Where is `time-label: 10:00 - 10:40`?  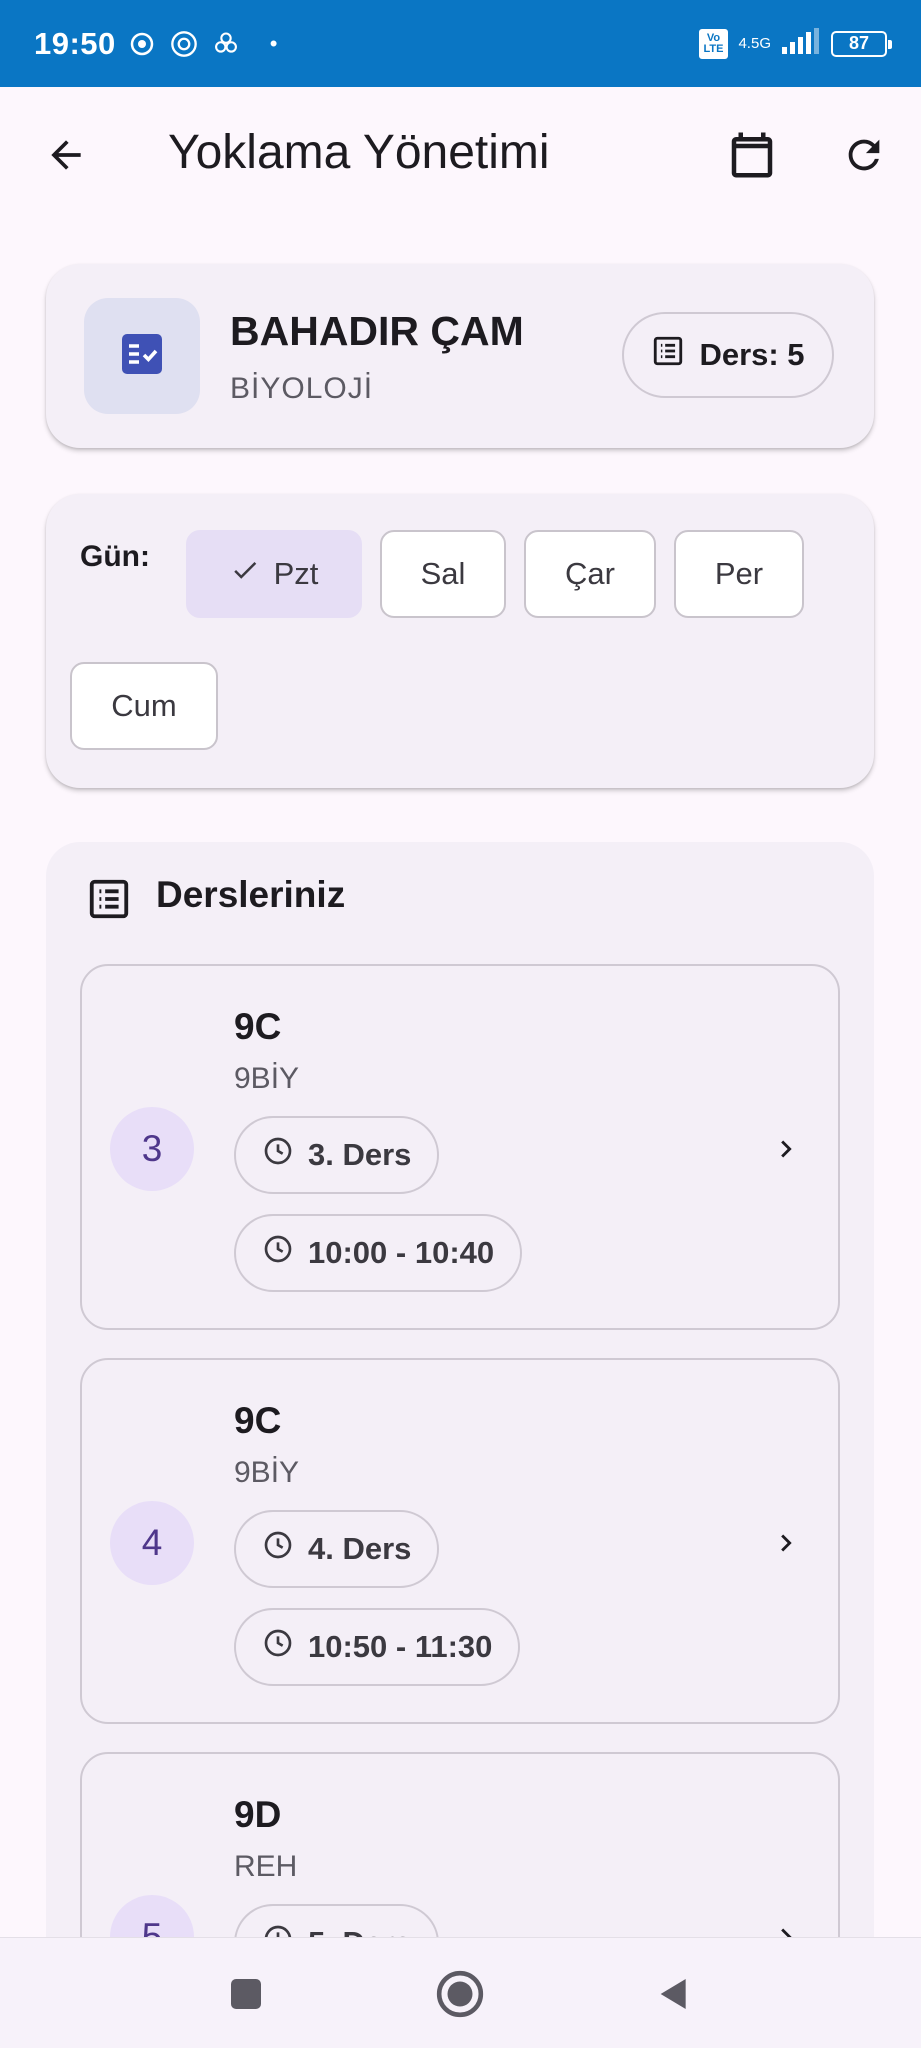
time-label: 10:00 - 10:40 is located at coordinates (401, 1252).